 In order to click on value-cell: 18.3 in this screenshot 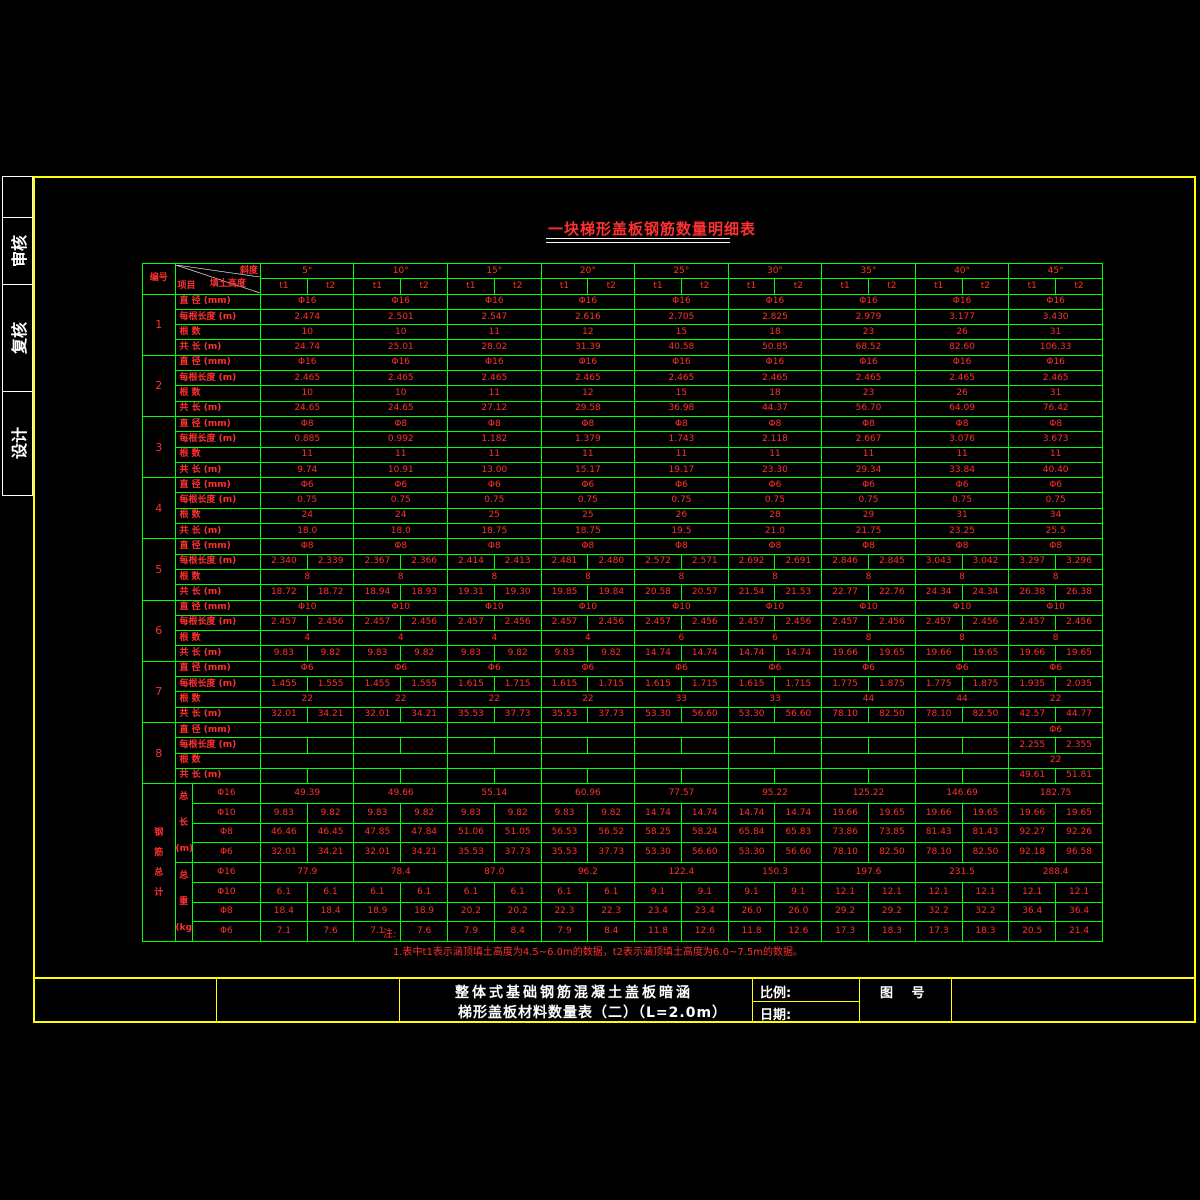, I will do `click(985, 932)`.